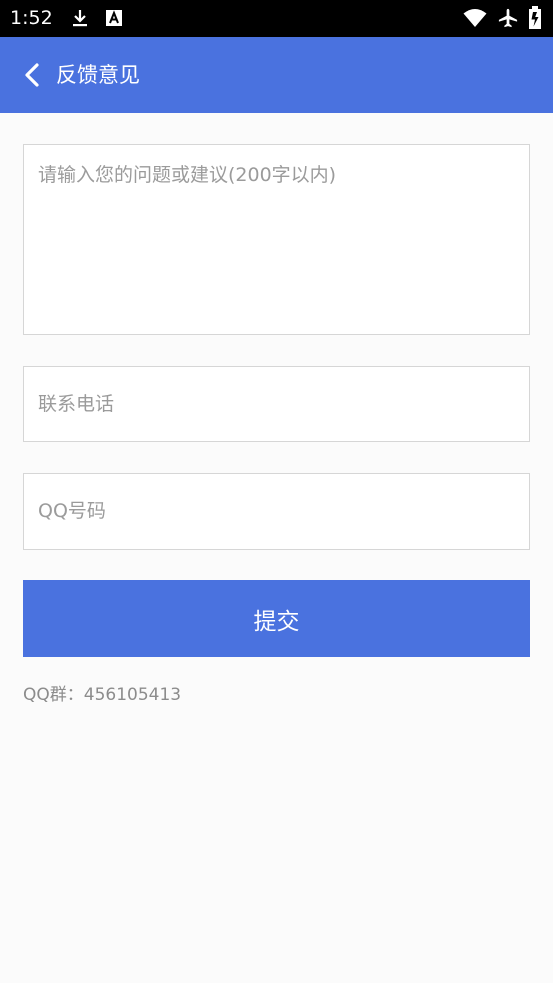 This screenshot has height=983, width=553. What do you see at coordinates (535, 17) in the screenshot?
I see `battery-icon` at bounding box center [535, 17].